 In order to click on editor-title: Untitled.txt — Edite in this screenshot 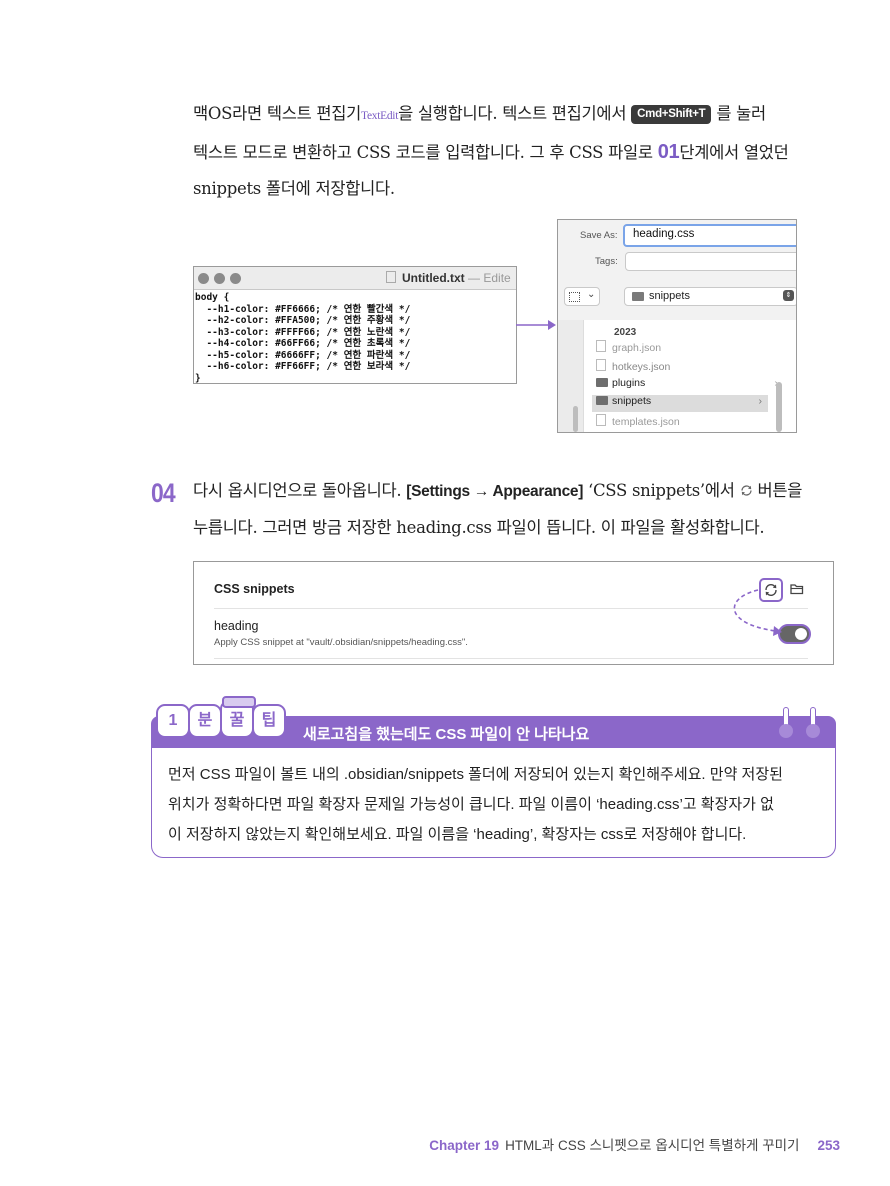, I will do `click(448, 278)`.